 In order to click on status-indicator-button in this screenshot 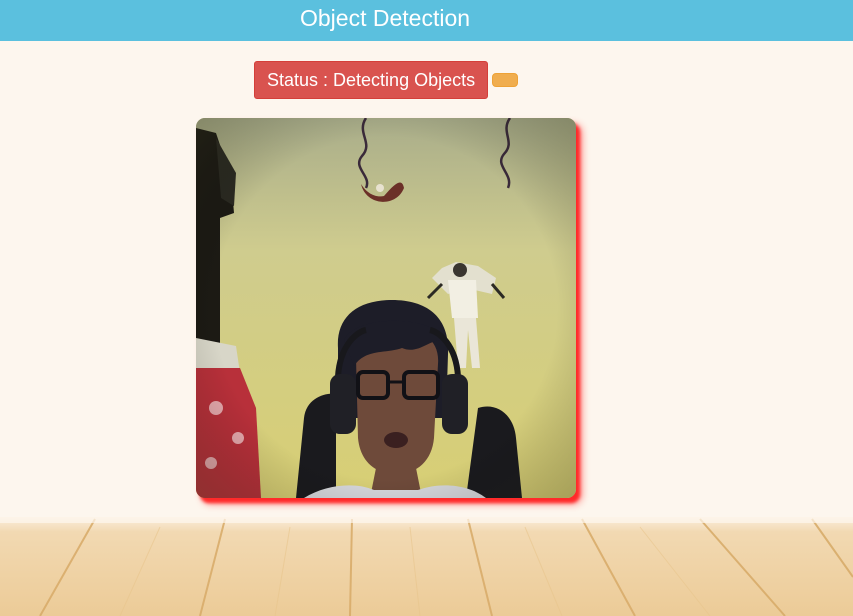, I will do `click(505, 80)`.